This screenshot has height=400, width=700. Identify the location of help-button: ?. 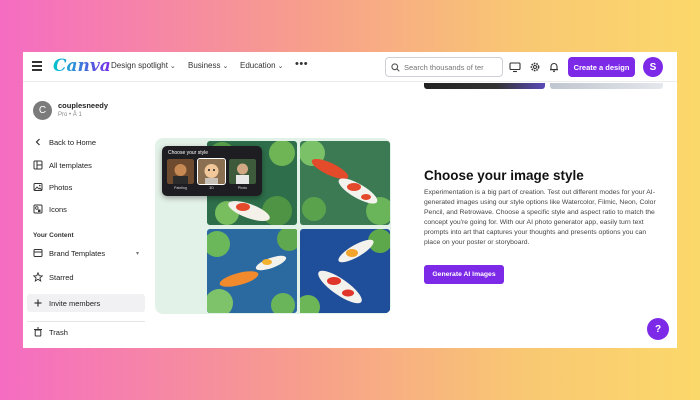
(658, 329).